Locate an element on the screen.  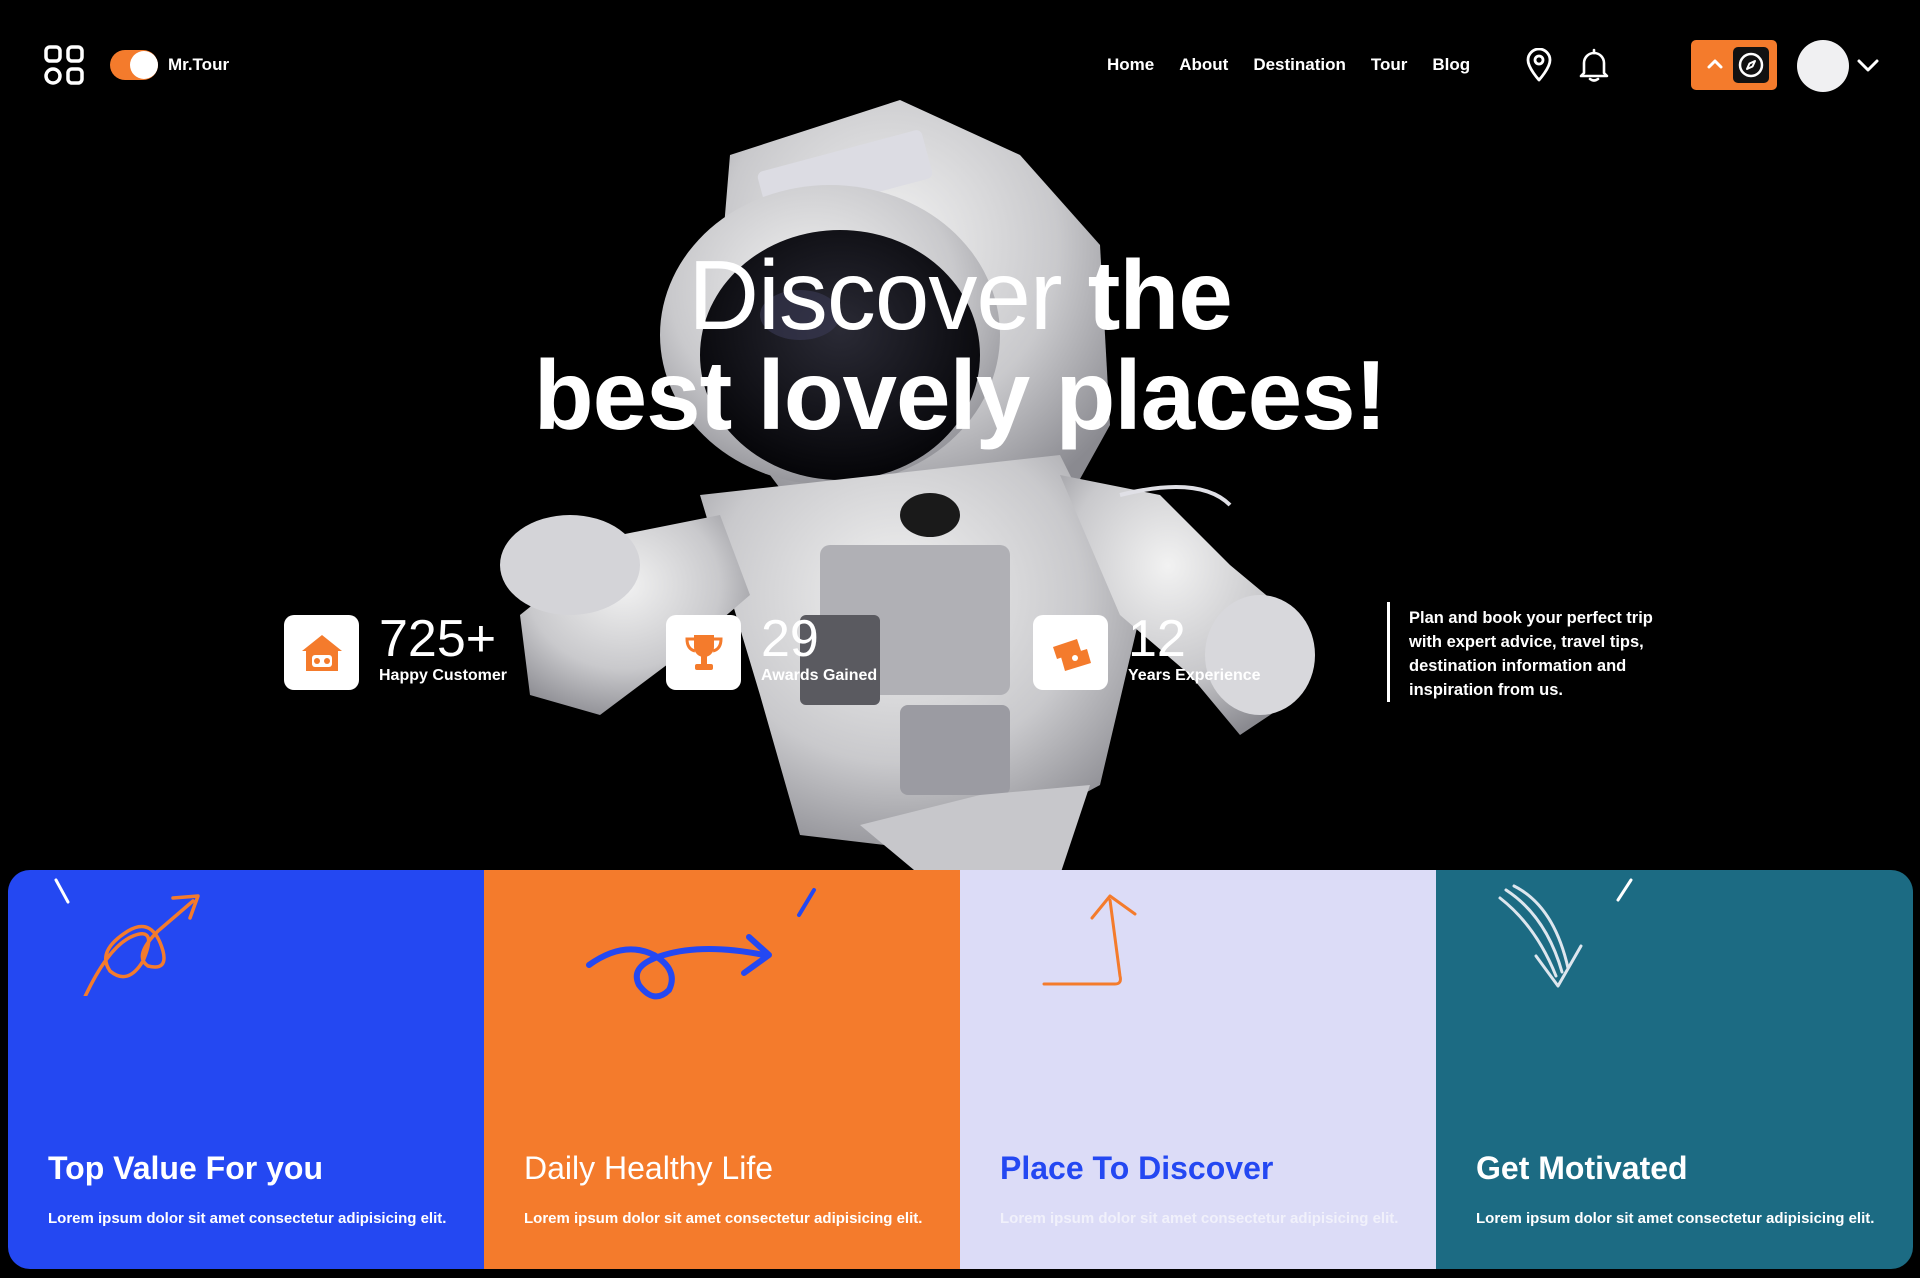
nav-about: About is located at coordinates (1203, 65).